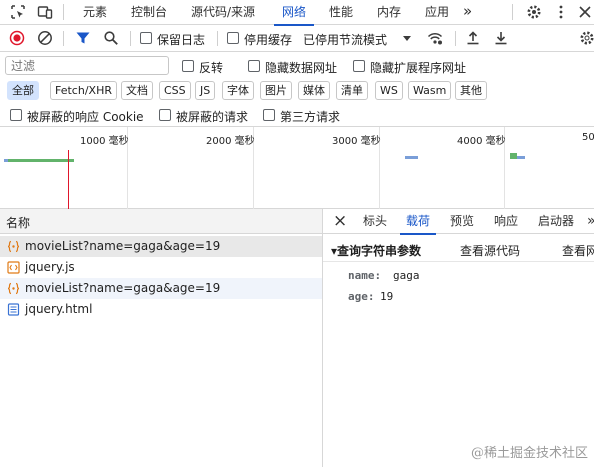  What do you see at coordinates (389, 12) in the screenshot?
I see `tab-memory: 内存` at bounding box center [389, 12].